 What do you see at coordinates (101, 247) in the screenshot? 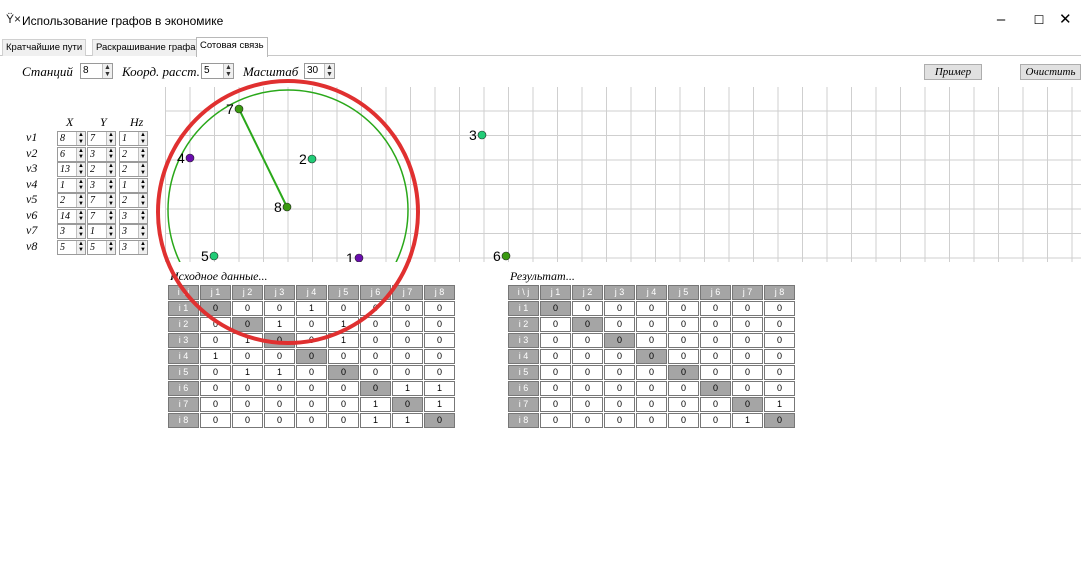
I see `coord-y-stepper: 5 ▲ ▼` at bounding box center [101, 247].